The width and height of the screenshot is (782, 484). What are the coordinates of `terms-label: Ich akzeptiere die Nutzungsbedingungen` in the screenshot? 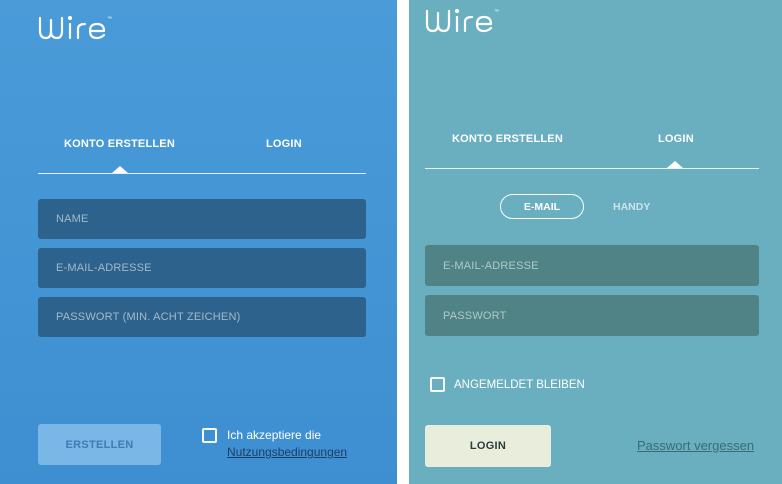 It's located at (287, 444).